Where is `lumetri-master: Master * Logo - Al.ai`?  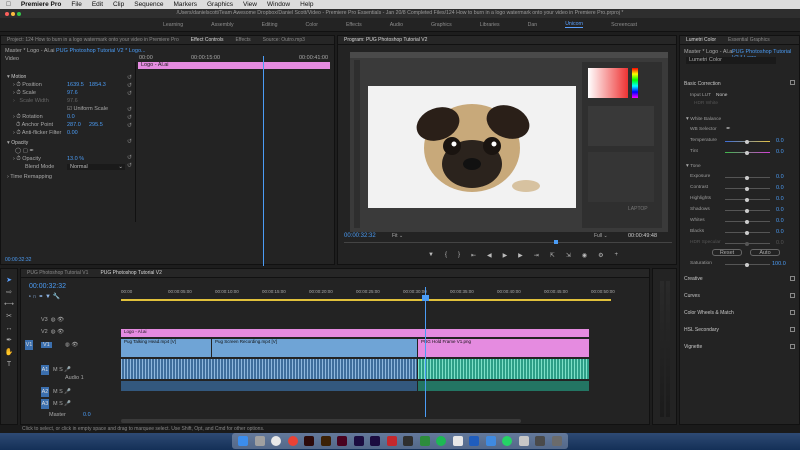
lumetri-master: Master * Logo - Al.ai is located at coordinates (709, 52).